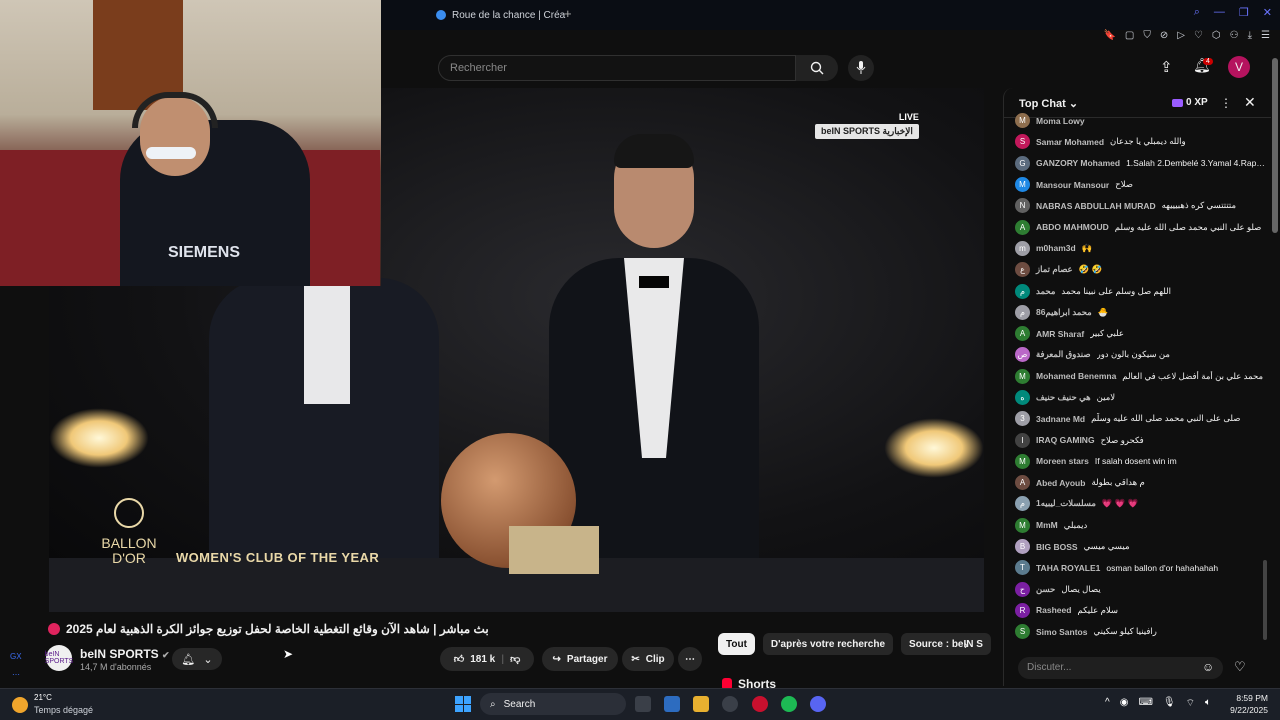  What do you see at coordinates (1169, 703) in the screenshot?
I see `microphone-icon: 🎙︎` at bounding box center [1169, 703].